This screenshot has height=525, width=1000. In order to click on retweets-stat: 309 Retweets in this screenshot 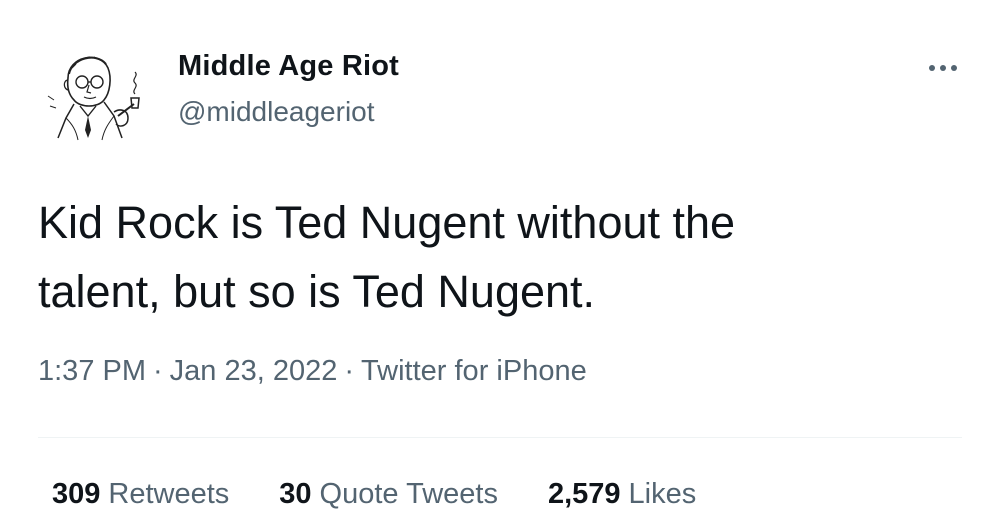, I will do `click(140, 494)`.